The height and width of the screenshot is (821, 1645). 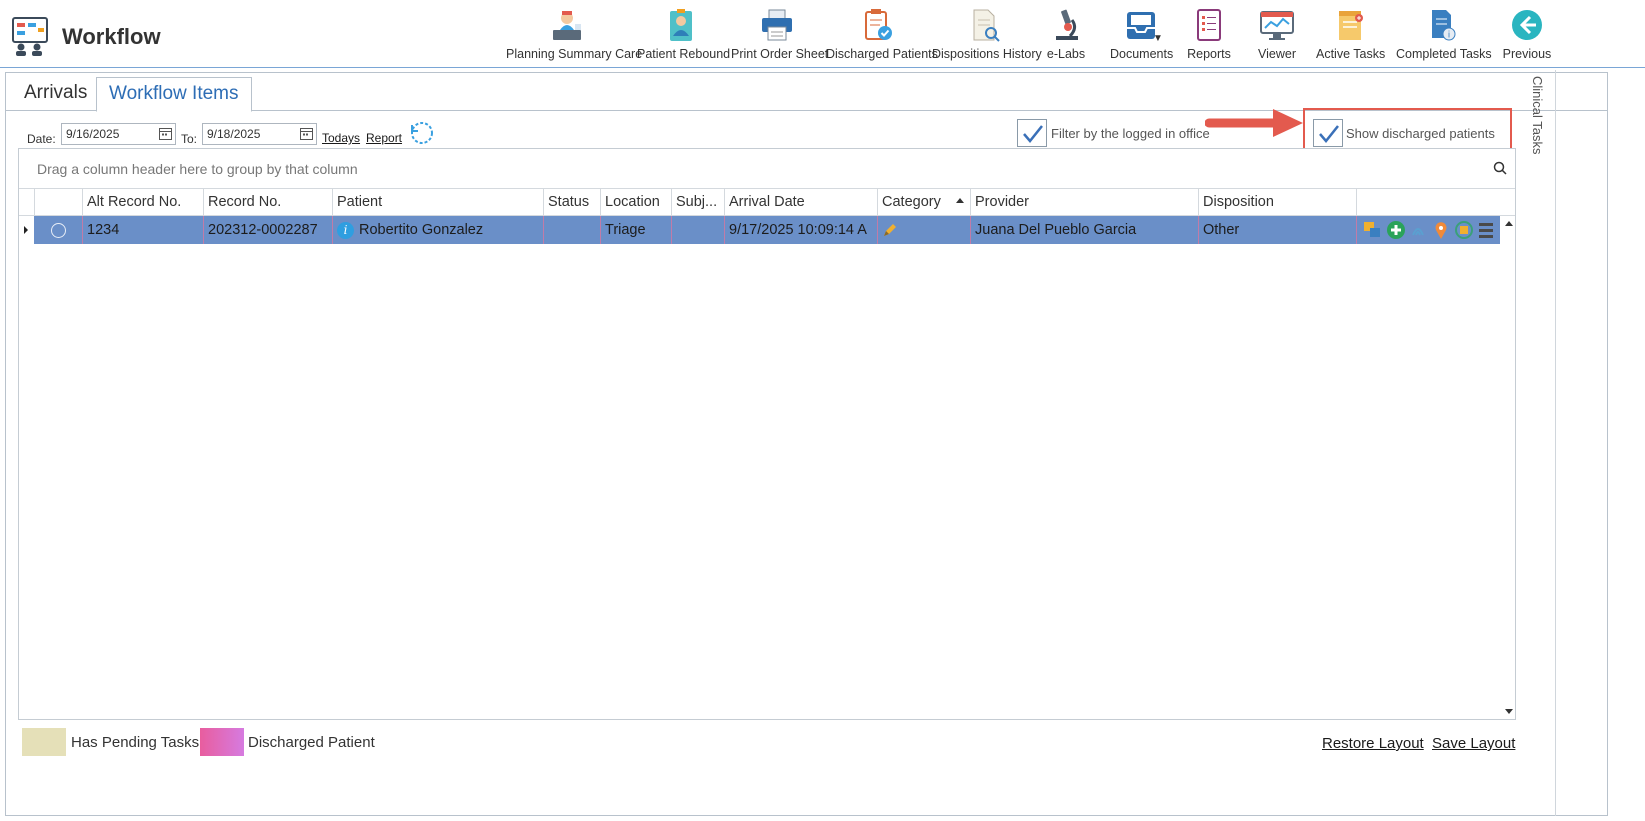 What do you see at coordinates (1141, 25) in the screenshot?
I see `inbox-tray-icon` at bounding box center [1141, 25].